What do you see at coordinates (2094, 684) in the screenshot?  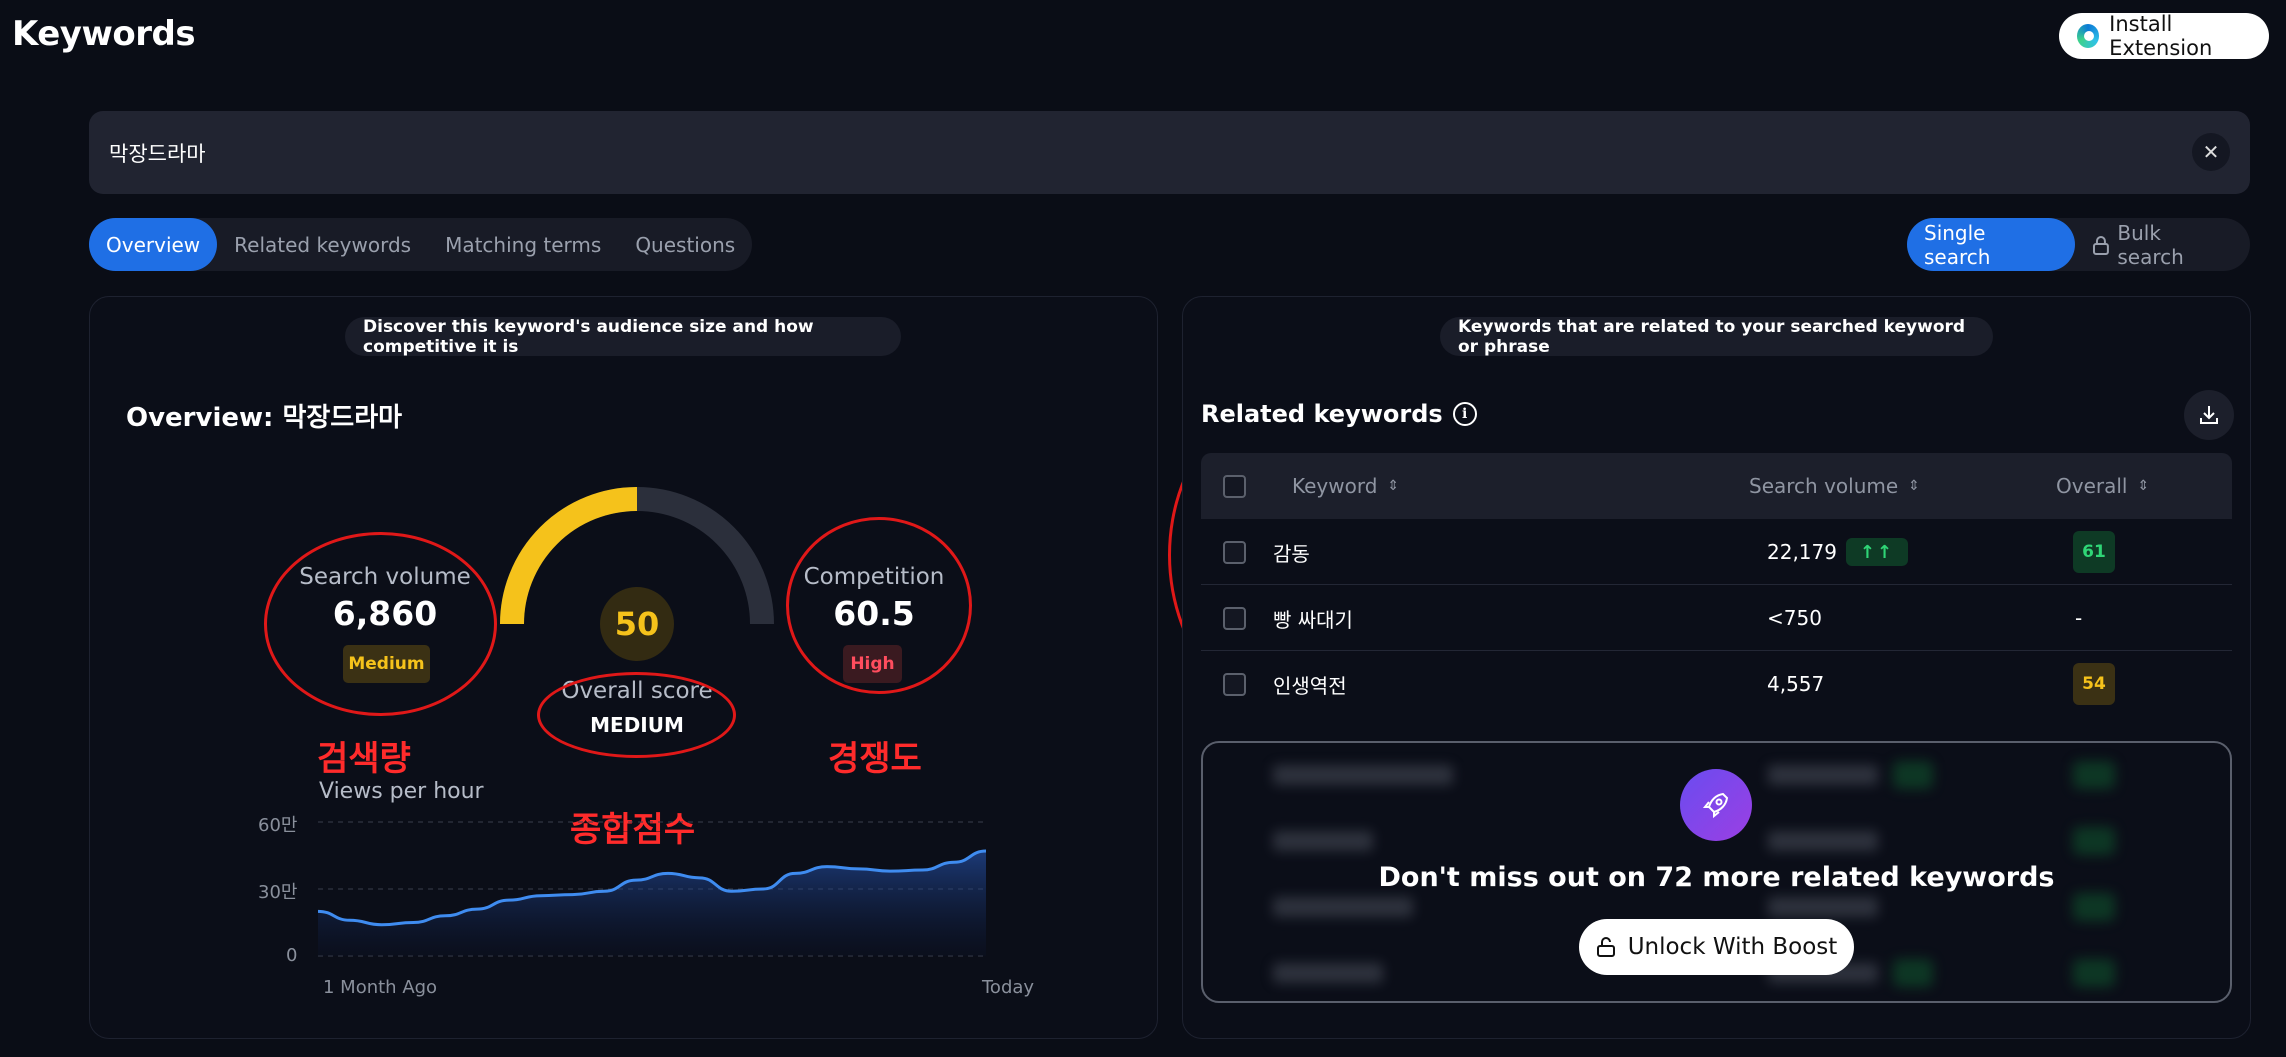 I see `row-overall-badge: 54` at bounding box center [2094, 684].